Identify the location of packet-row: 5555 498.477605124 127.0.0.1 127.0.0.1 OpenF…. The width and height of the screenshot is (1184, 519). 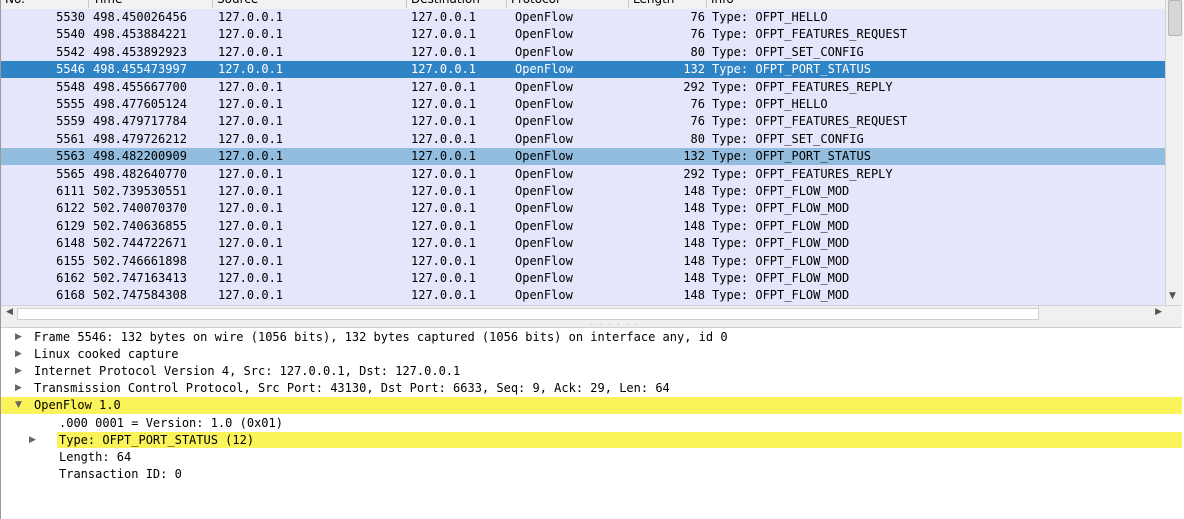
(583, 104).